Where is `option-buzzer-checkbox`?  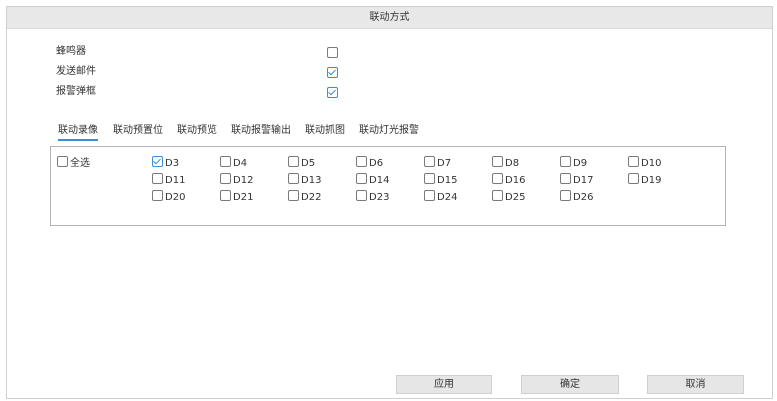
option-buzzer-checkbox is located at coordinates (332, 52).